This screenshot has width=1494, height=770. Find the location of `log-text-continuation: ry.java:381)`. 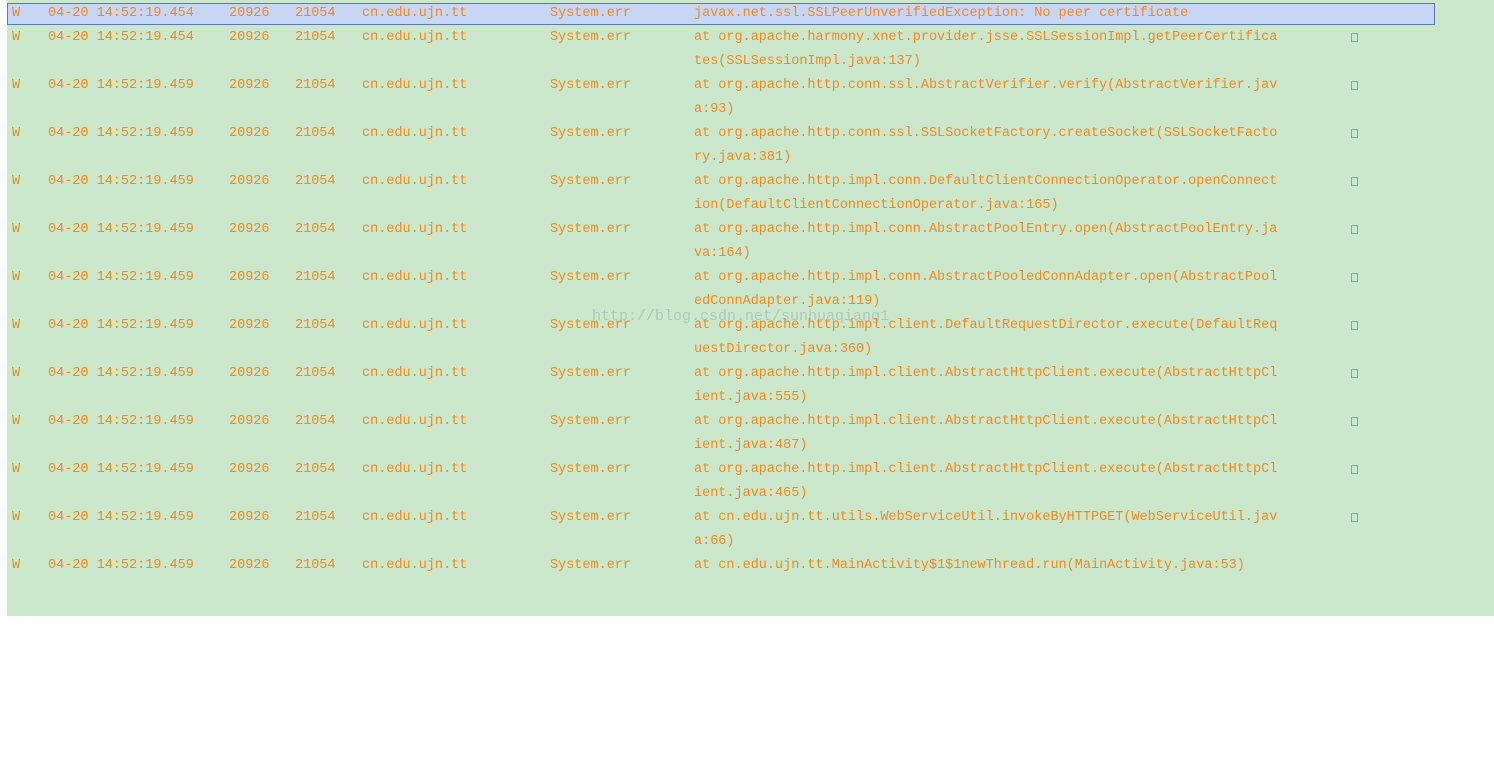

log-text-continuation: ry.java:381) is located at coordinates (743, 157).